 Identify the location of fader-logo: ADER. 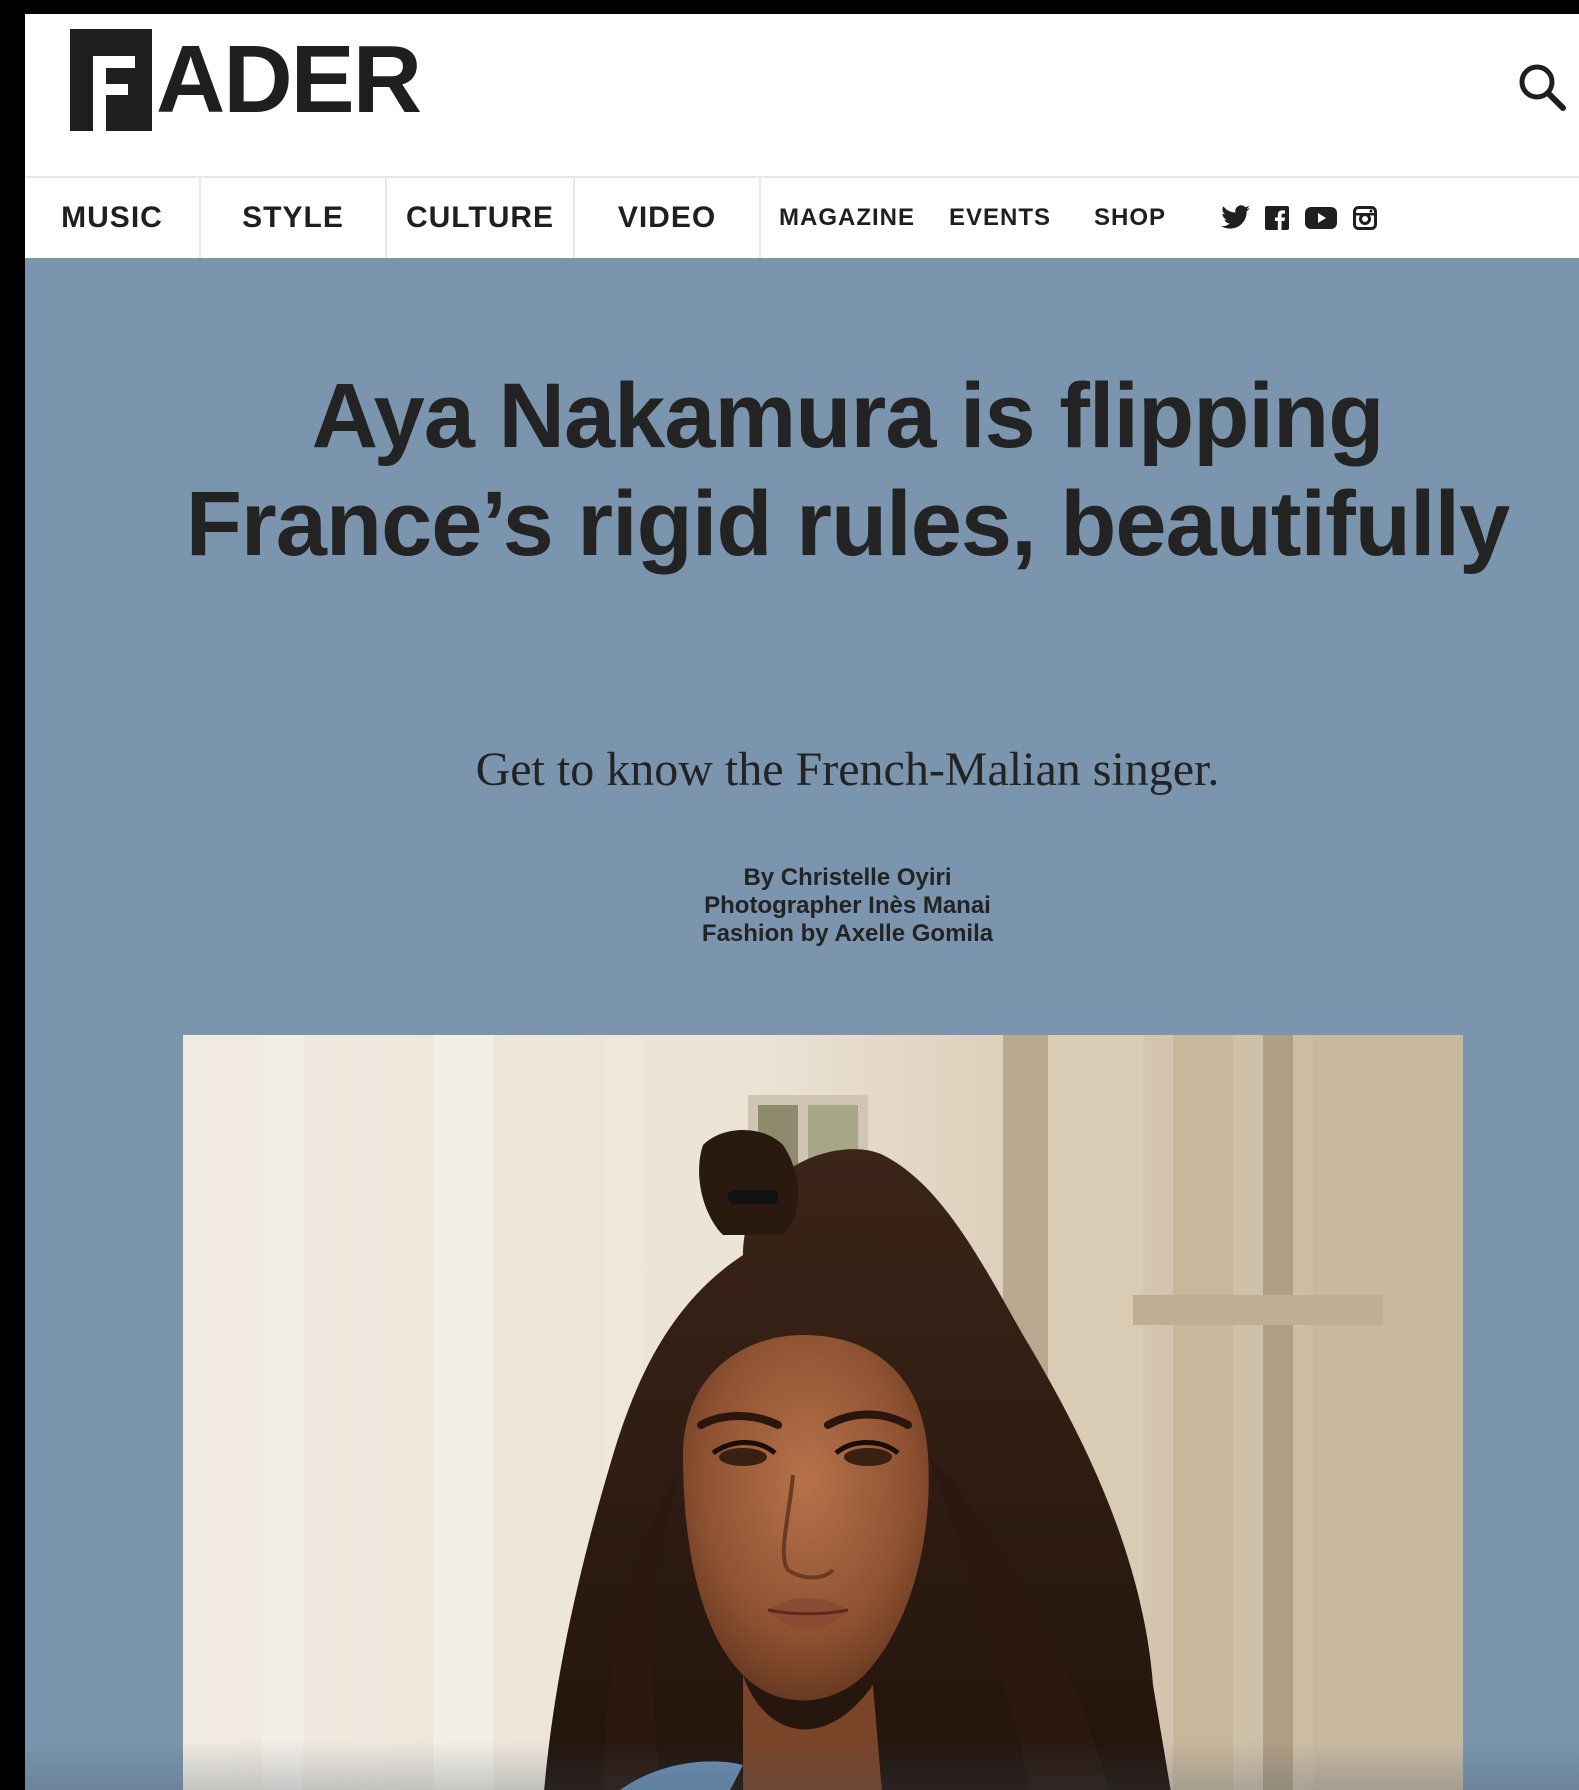
(246, 79).